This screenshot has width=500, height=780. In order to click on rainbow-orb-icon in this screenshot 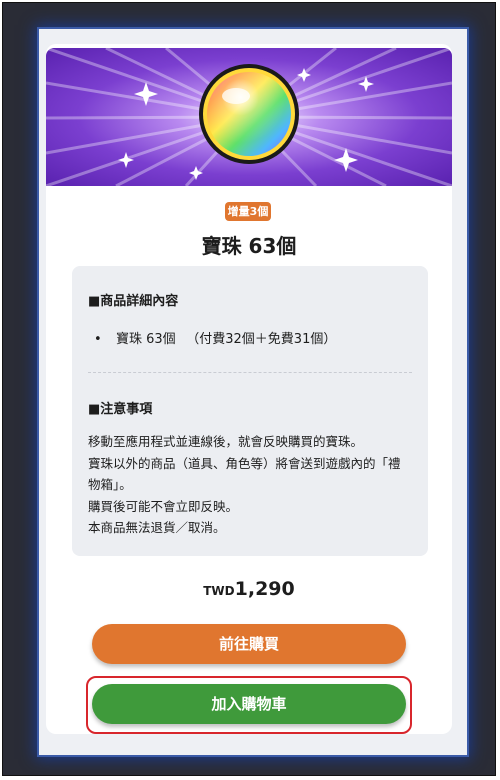, I will do `click(249, 117)`.